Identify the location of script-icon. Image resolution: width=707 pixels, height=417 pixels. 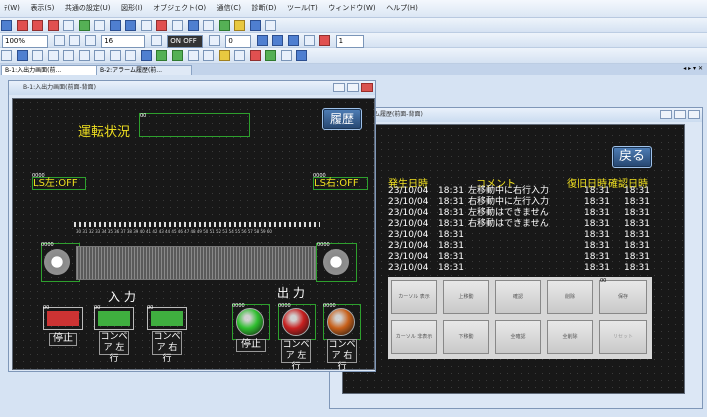
(271, 55).